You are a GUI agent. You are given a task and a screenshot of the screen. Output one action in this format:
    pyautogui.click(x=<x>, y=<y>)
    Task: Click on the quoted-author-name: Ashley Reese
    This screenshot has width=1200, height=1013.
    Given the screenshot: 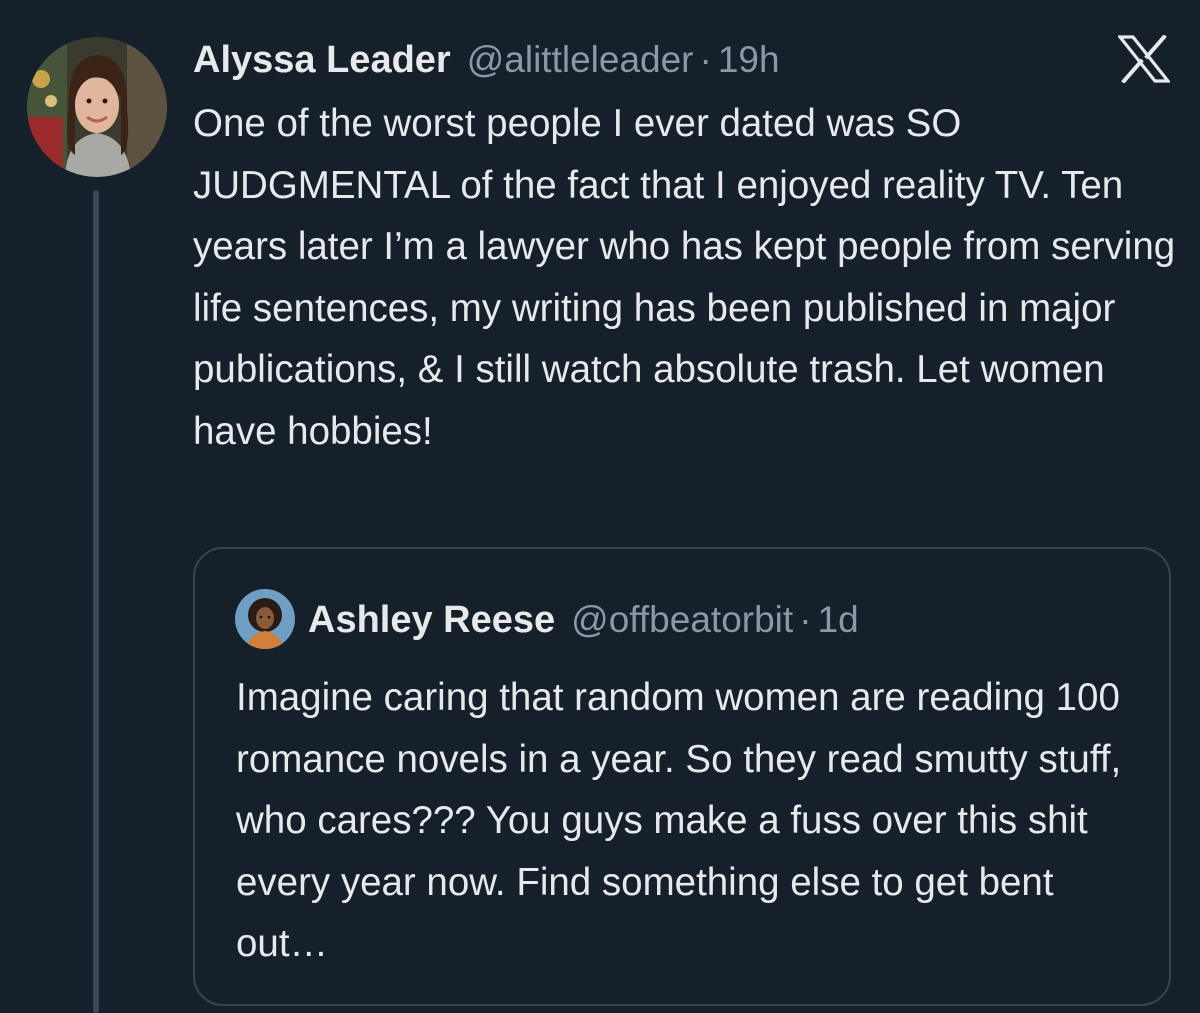 What is the action you would take?
    pyautogui.click(x=431, y=620)
    